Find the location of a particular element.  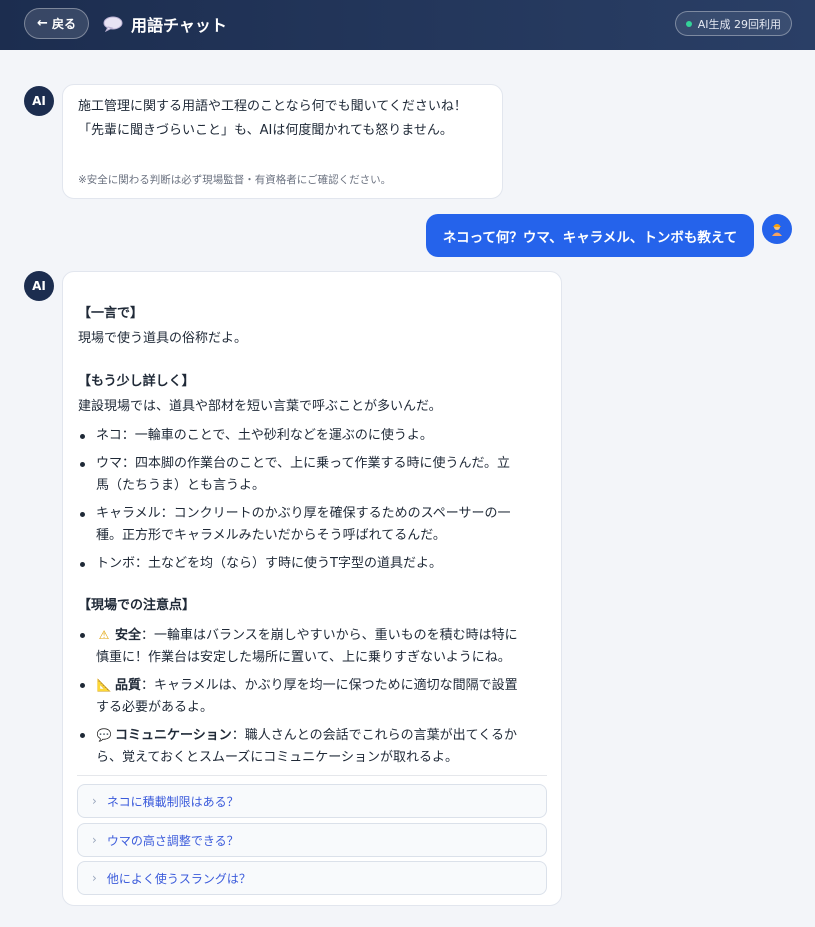

warning-icon: ⚠ is located at coordinates (104, 635).